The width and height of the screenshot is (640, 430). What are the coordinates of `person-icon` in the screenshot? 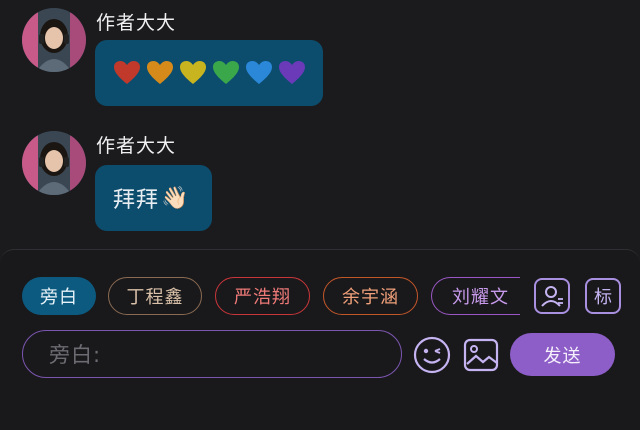 It's located at (552, 296).